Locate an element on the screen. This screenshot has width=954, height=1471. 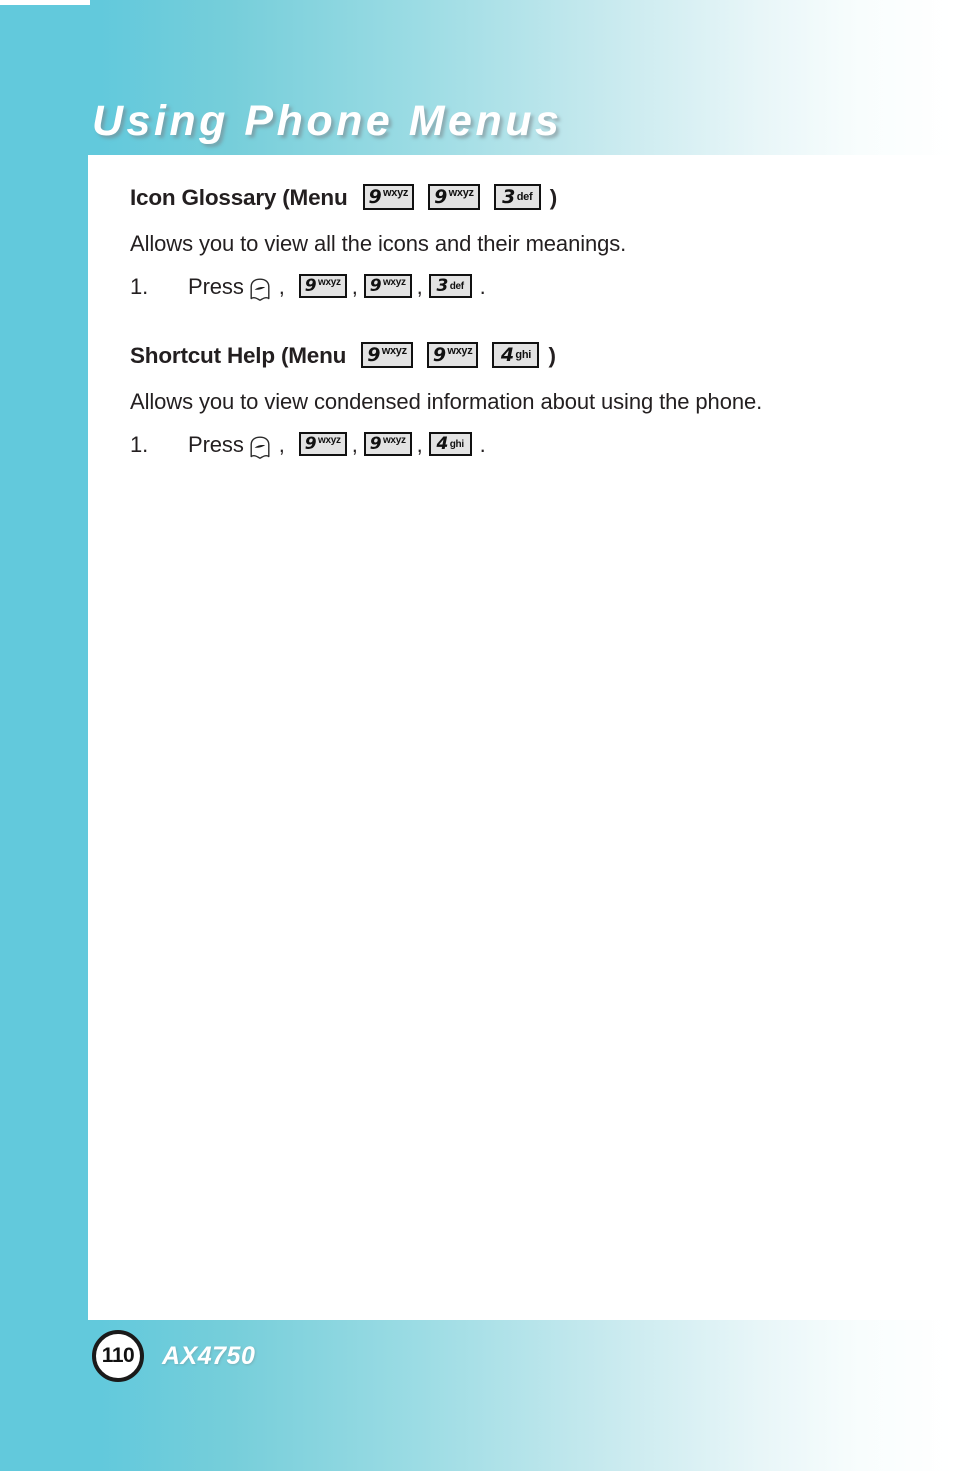
page-footer: 110 AX4750 is located at coordinates (173, 1356).